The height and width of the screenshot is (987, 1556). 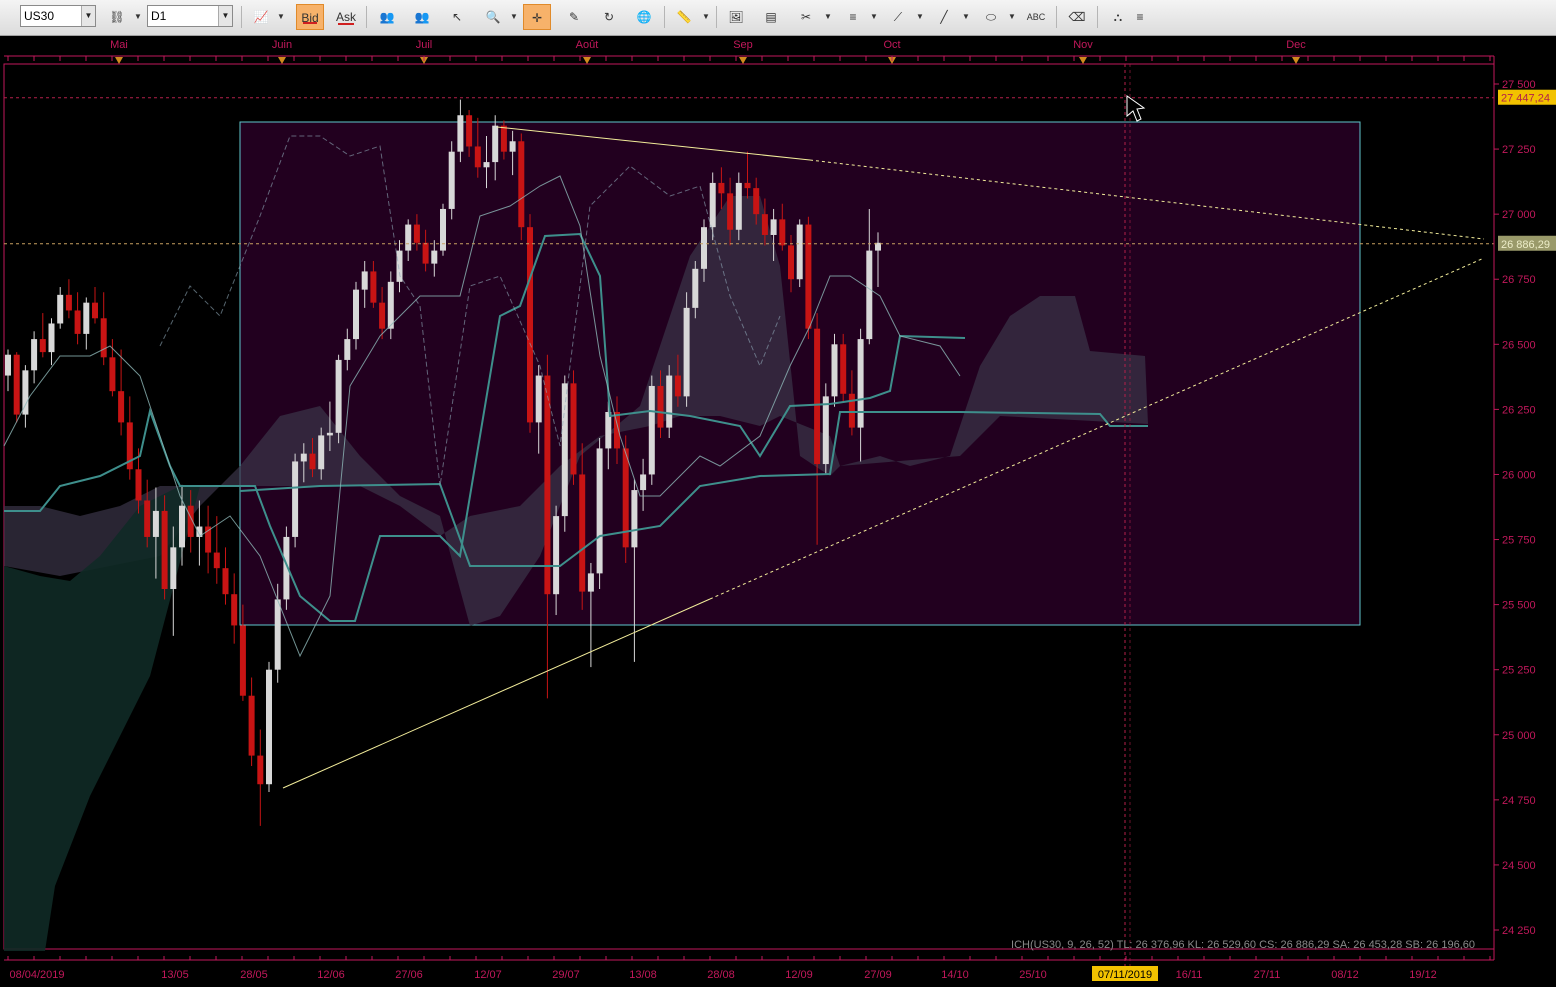 I want to click on template-icon: ▤, so click(x=771, y=17).